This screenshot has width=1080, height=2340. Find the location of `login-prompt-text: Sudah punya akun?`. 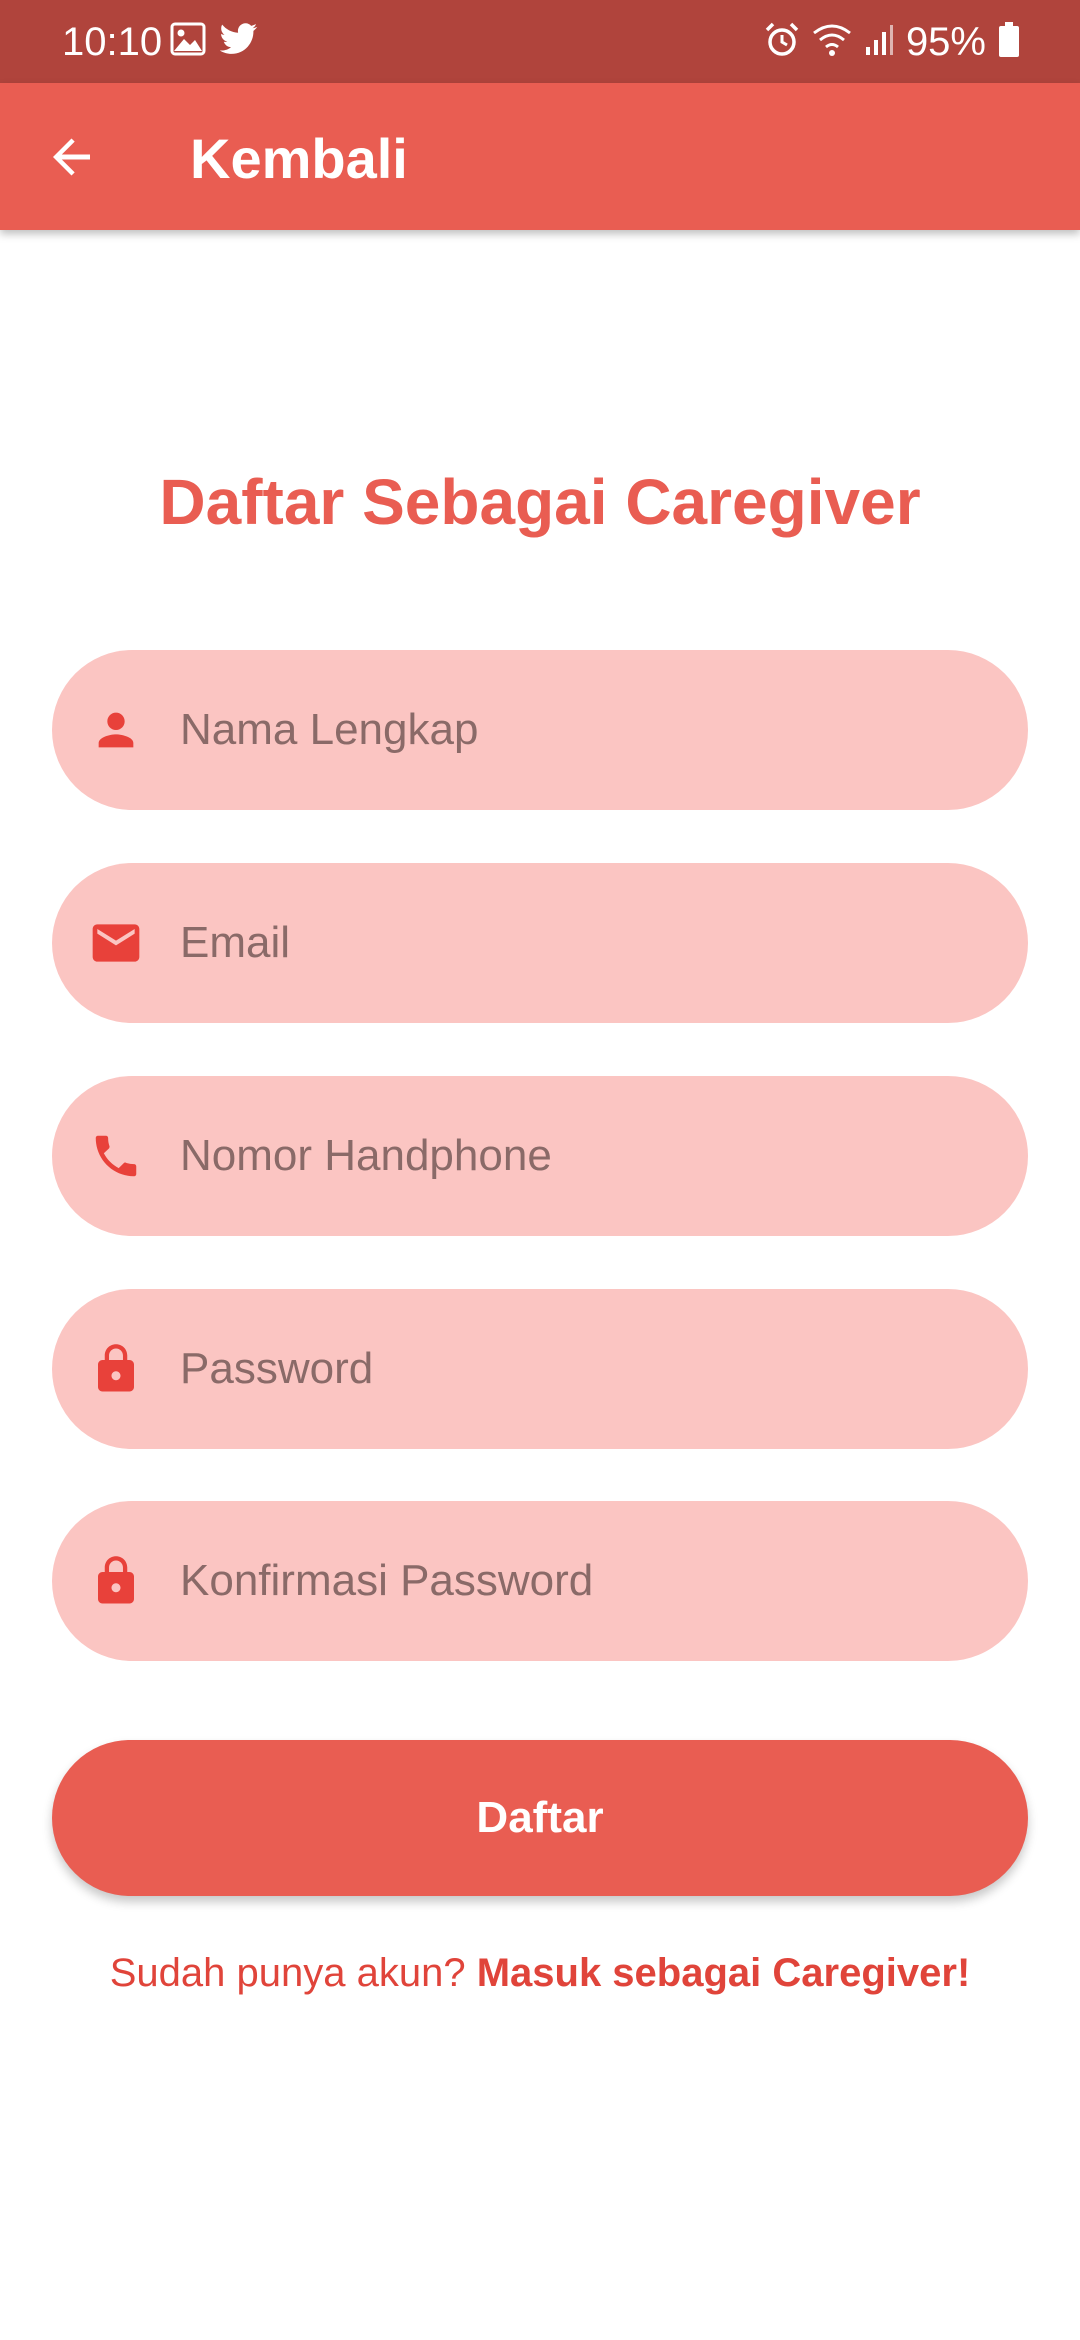

login-prompt-text: Sudah punya akun? is located at coordinates (287, 1973).